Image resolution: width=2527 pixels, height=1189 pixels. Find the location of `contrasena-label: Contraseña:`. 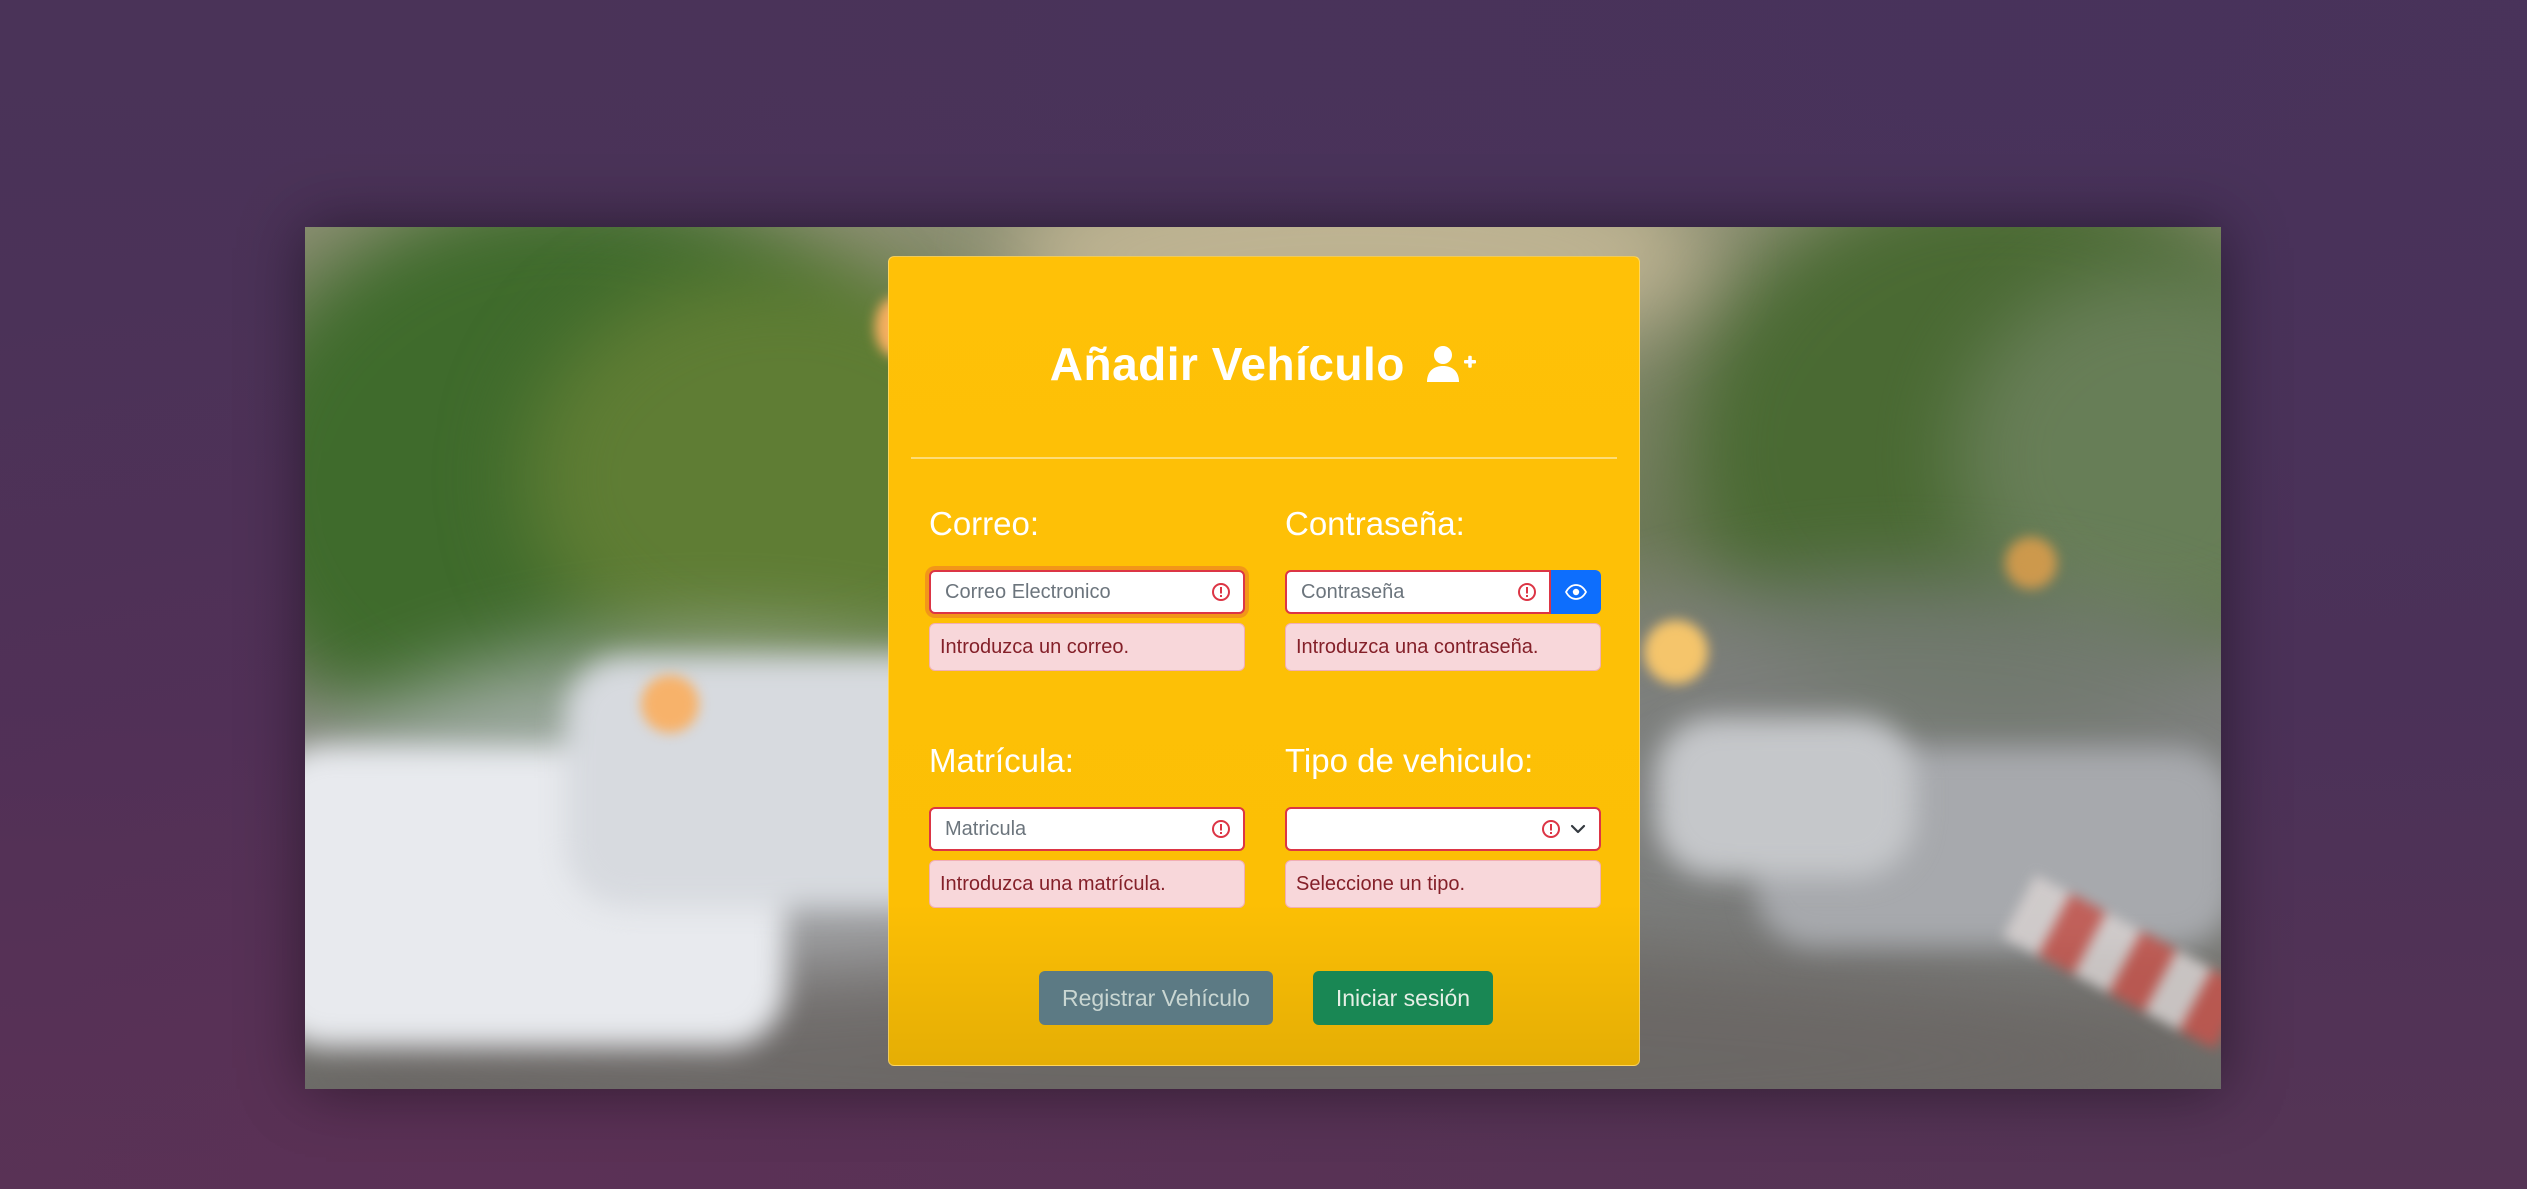

contrasena-label: Contraseña: is located at coordinates (1375, 523).